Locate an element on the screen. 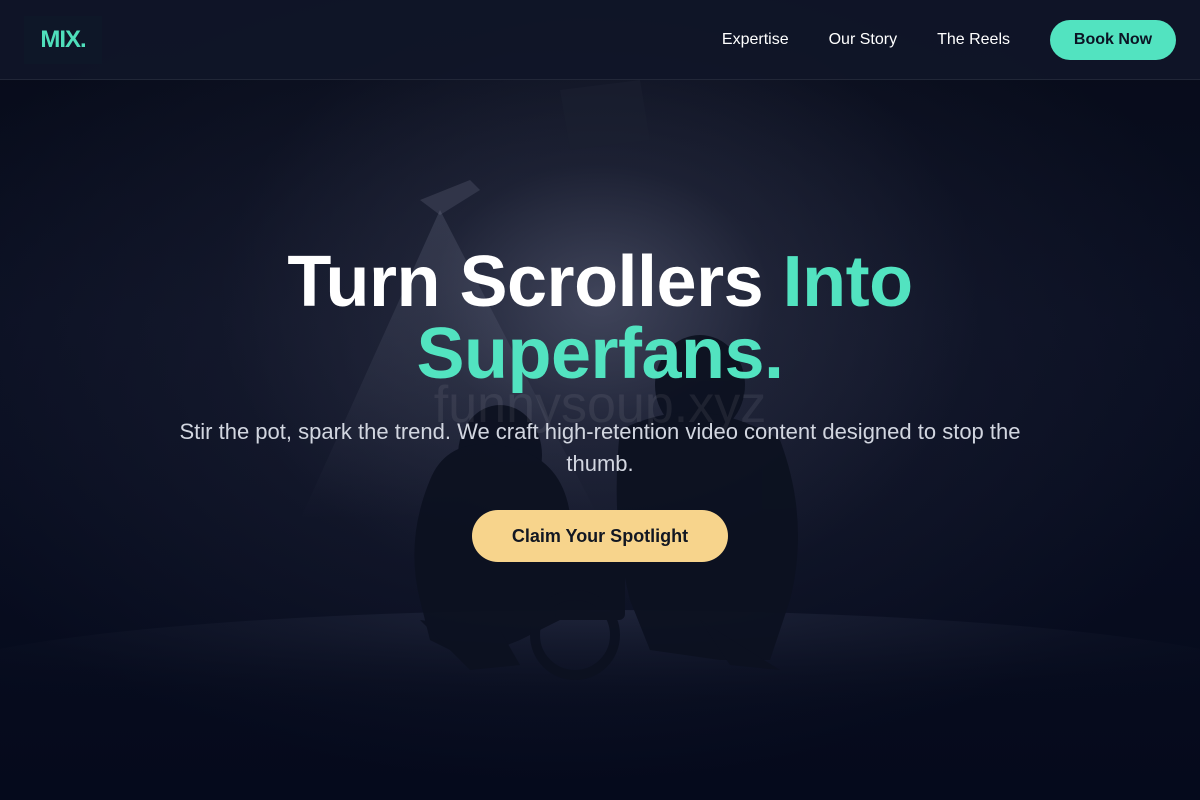  headline-accent-line-2: Superfans. is located at coordinates (600, 354).